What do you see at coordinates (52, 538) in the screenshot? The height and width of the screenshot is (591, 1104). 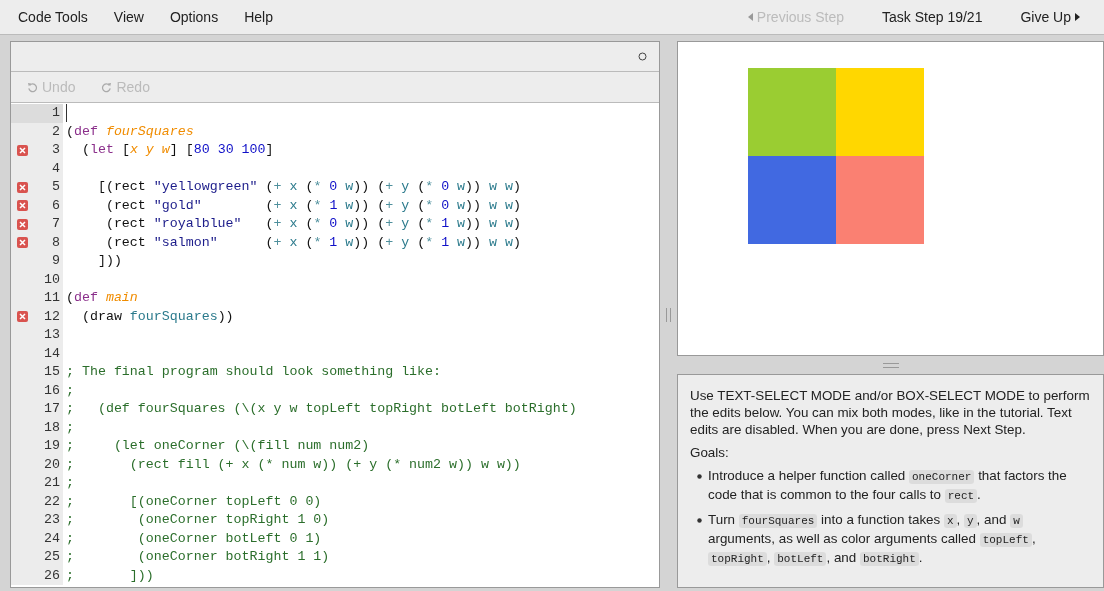 I see `line-number: 24` at bounding box center [52, 538].